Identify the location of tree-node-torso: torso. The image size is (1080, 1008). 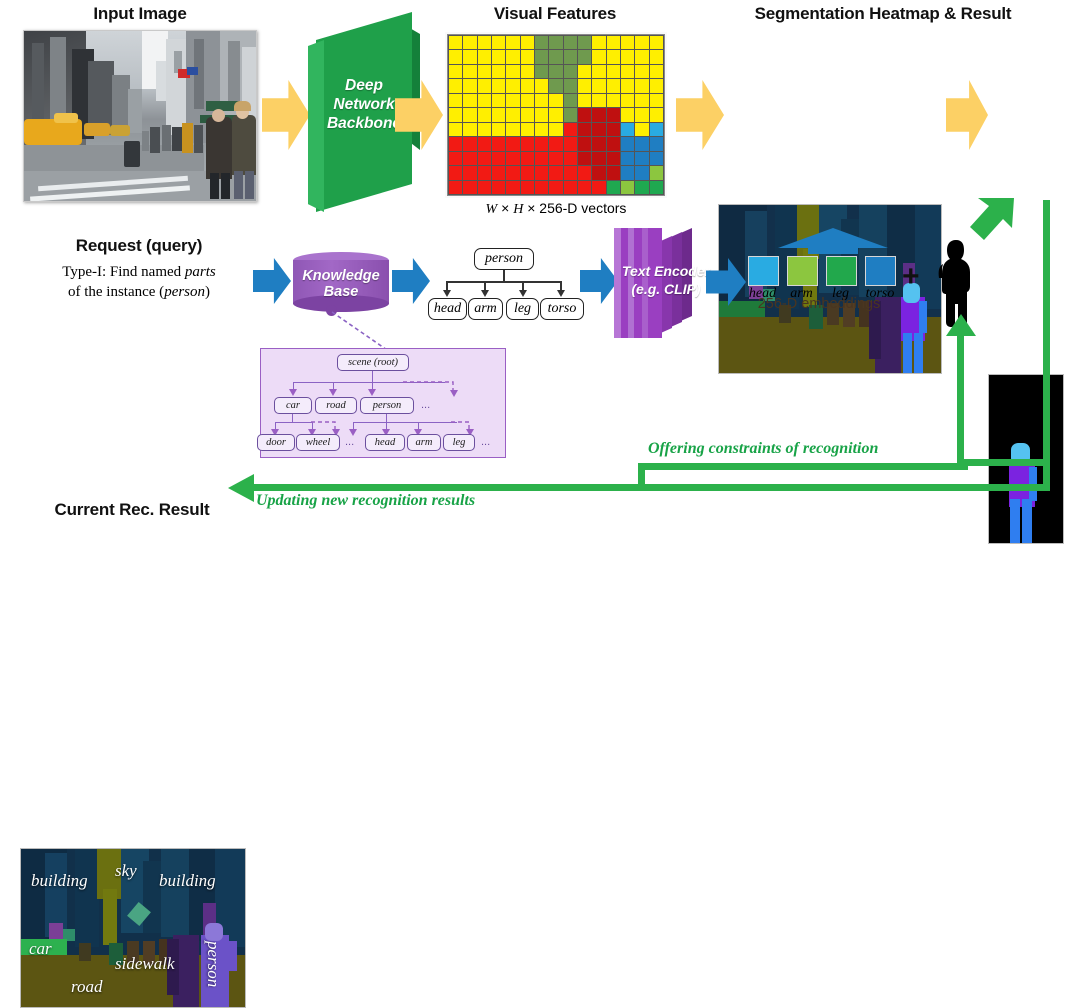
(562, 309).